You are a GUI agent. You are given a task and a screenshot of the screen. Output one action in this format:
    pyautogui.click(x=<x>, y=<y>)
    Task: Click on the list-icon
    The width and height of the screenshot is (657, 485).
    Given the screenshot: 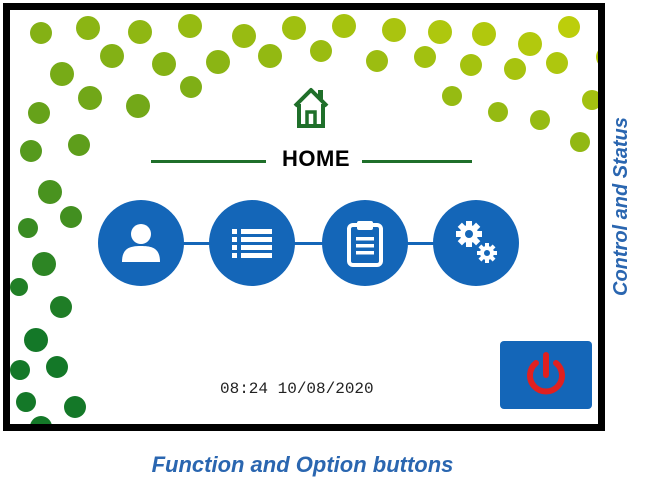 What is the action you would take?
    pyautogui.click(x=252, y=243)
    